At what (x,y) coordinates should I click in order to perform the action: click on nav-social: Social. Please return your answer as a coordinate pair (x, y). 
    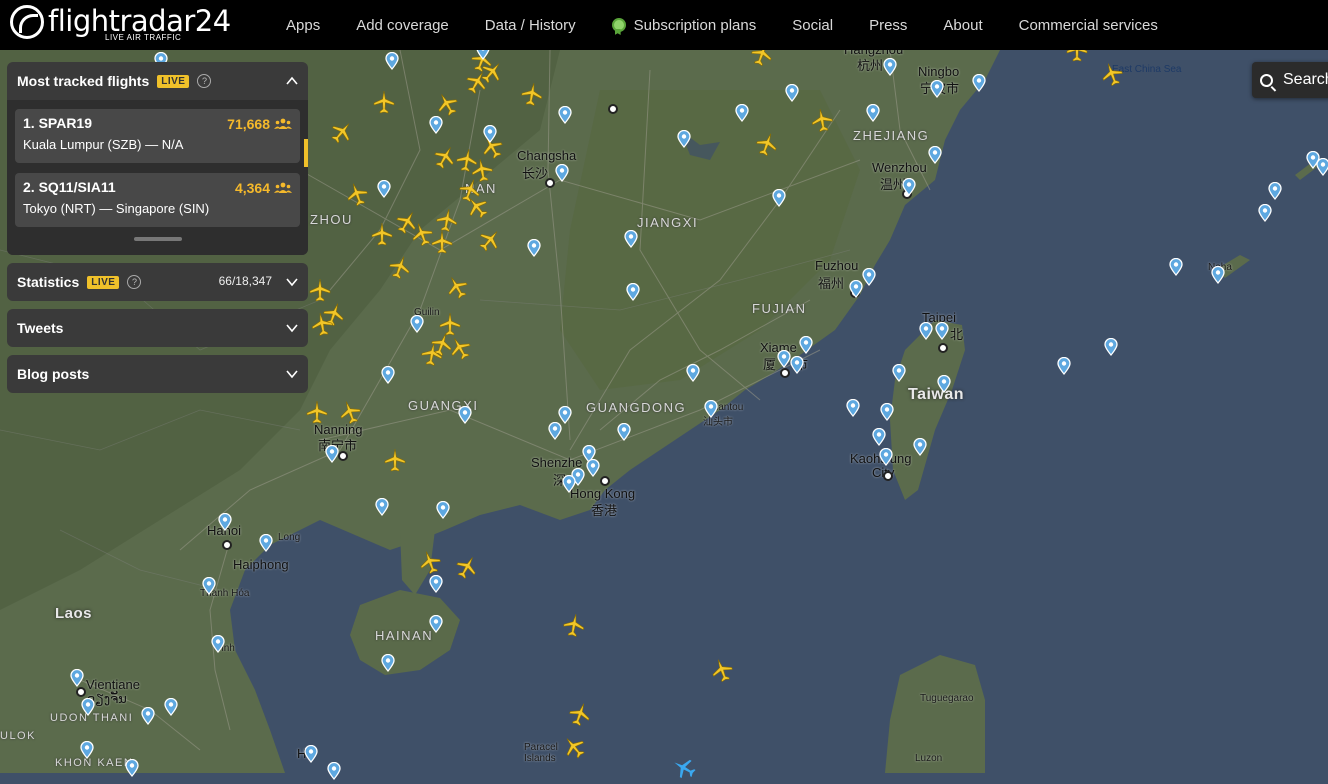
    Looking at the image, I should click on (812, 25).